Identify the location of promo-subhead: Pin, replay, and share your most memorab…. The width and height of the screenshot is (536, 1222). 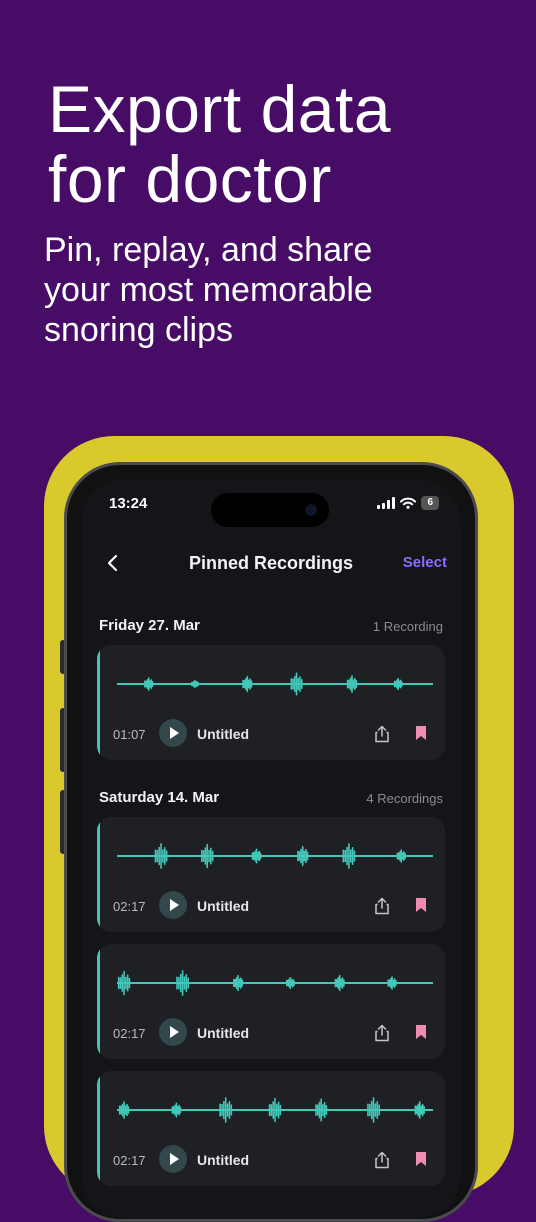
(208, 290).